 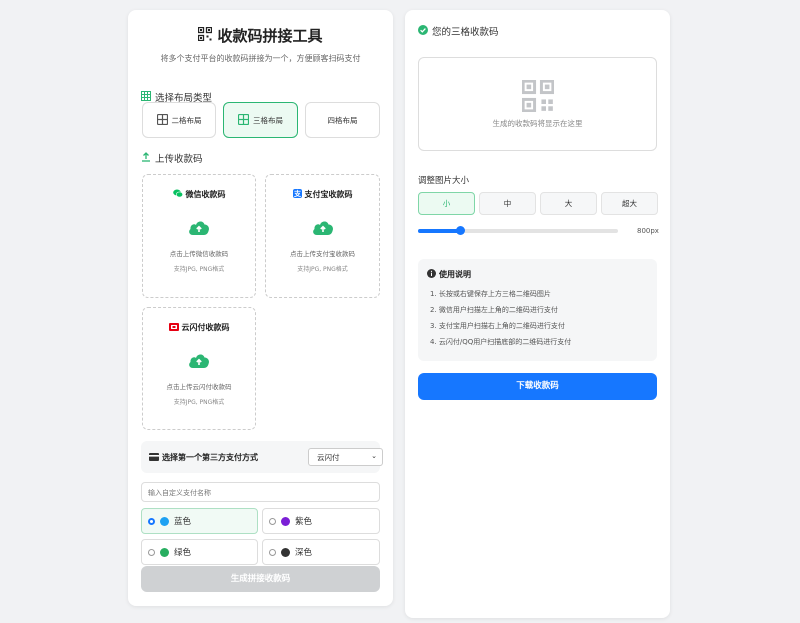 I want to click on third-party-select-bar: 选择第一个第三方支付方式 云闪付 ⌄, so click(x=262, y=457).